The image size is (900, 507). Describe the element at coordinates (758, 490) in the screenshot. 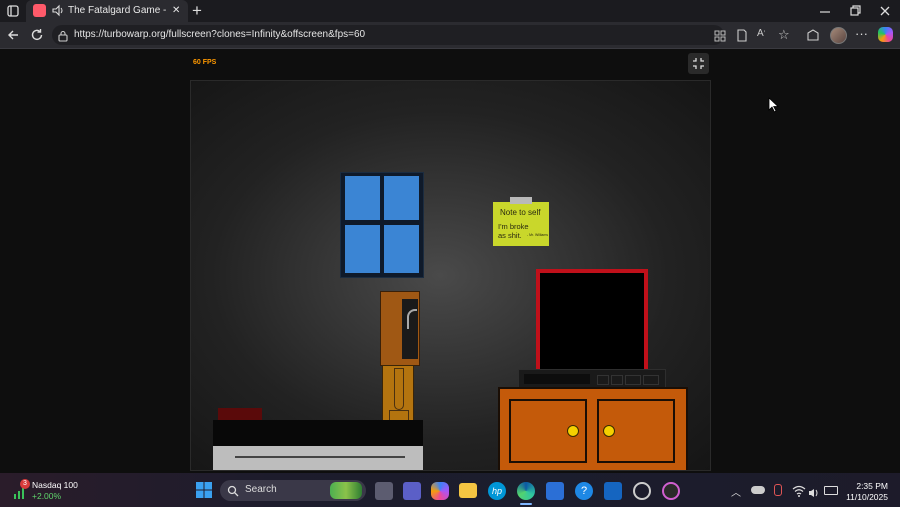

I see `onedrive-icon` at that location.